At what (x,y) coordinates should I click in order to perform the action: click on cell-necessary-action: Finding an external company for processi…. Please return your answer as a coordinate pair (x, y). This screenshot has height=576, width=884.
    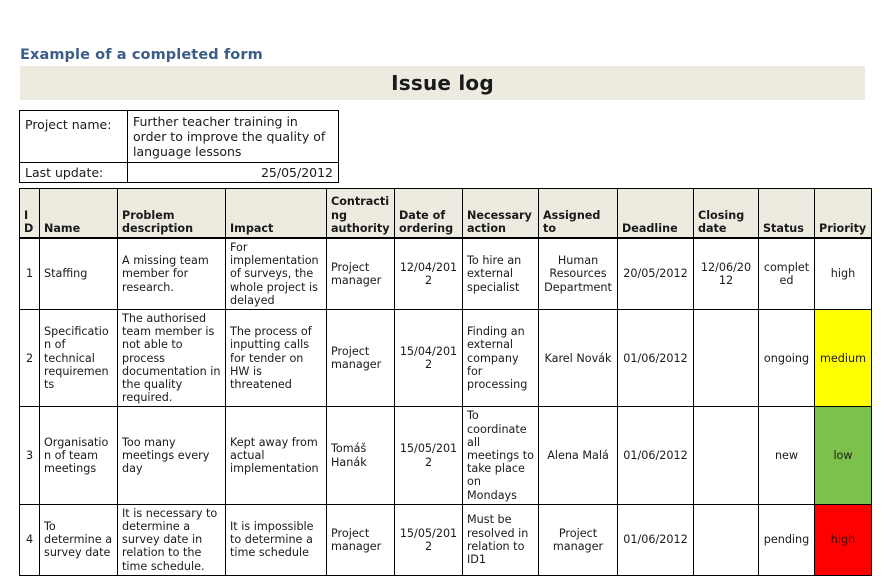
    Looking at the image, I should click on (500, 358).